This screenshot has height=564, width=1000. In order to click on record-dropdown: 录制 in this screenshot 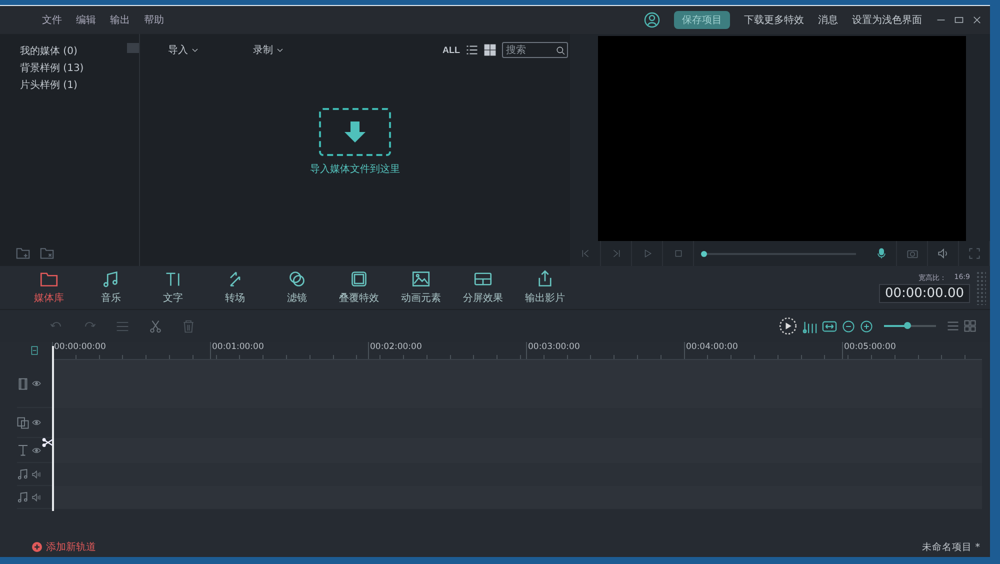, I will do `click(268, 50)`.